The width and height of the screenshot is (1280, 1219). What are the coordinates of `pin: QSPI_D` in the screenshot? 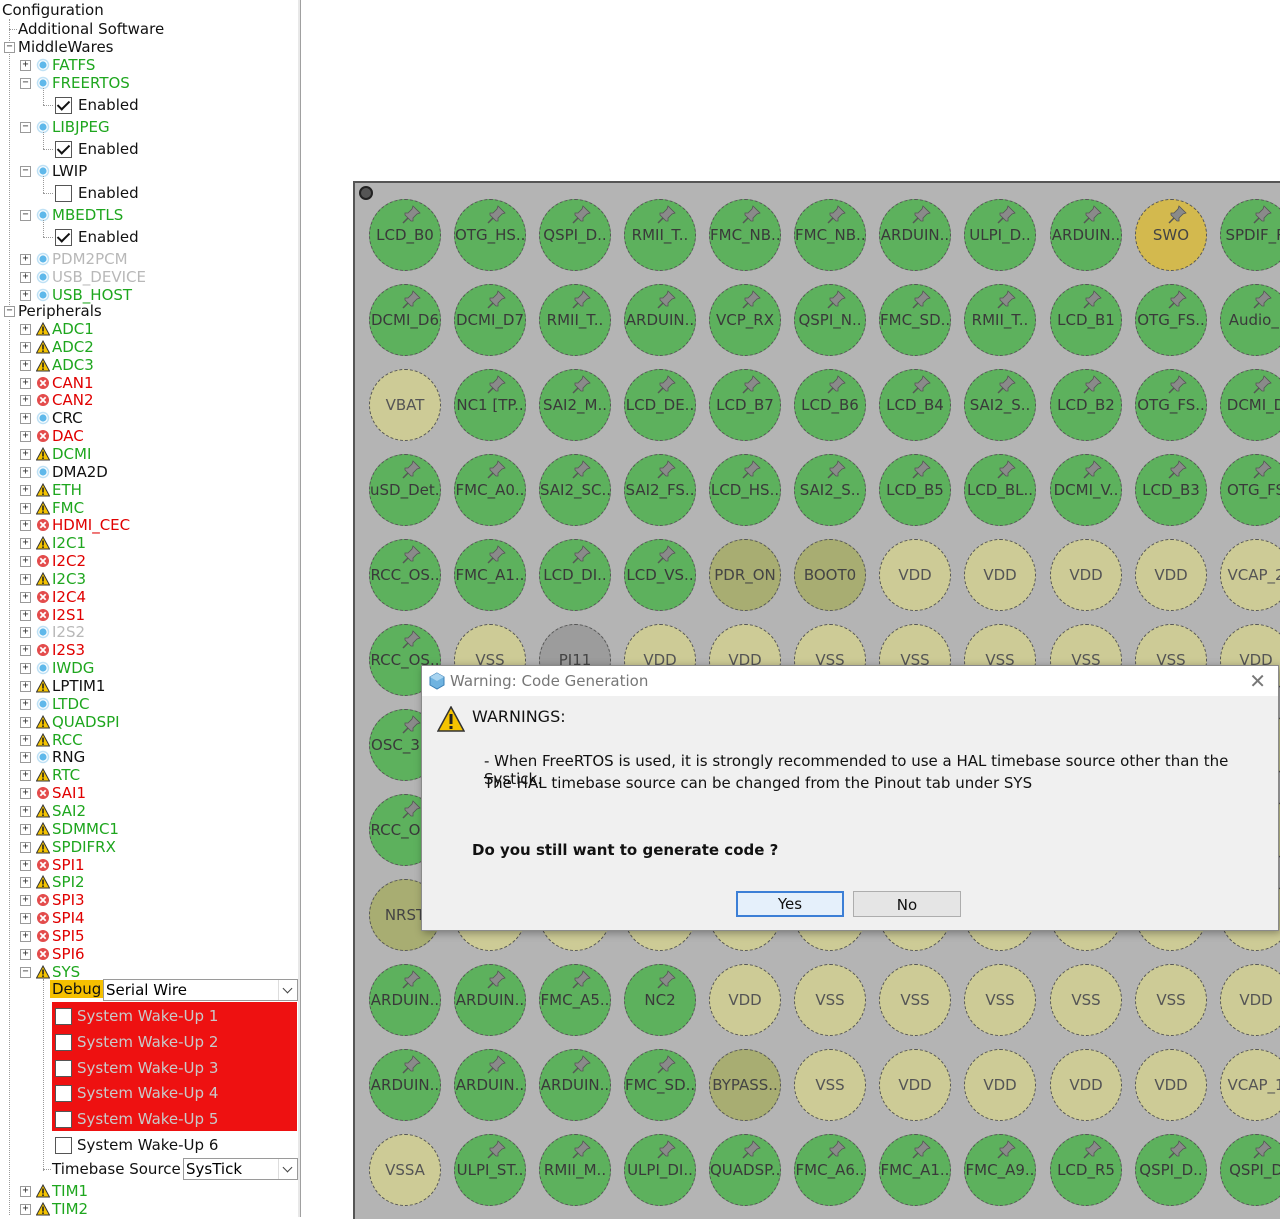 It's located at (1250, 1170).